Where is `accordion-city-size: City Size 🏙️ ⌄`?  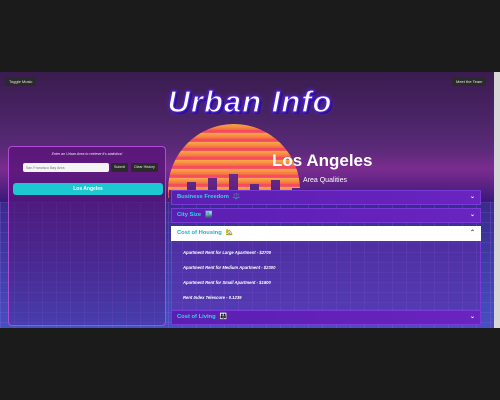
accordion-city-size: City Size 🏙️ ⌄ is located at coordinates (326, 215).